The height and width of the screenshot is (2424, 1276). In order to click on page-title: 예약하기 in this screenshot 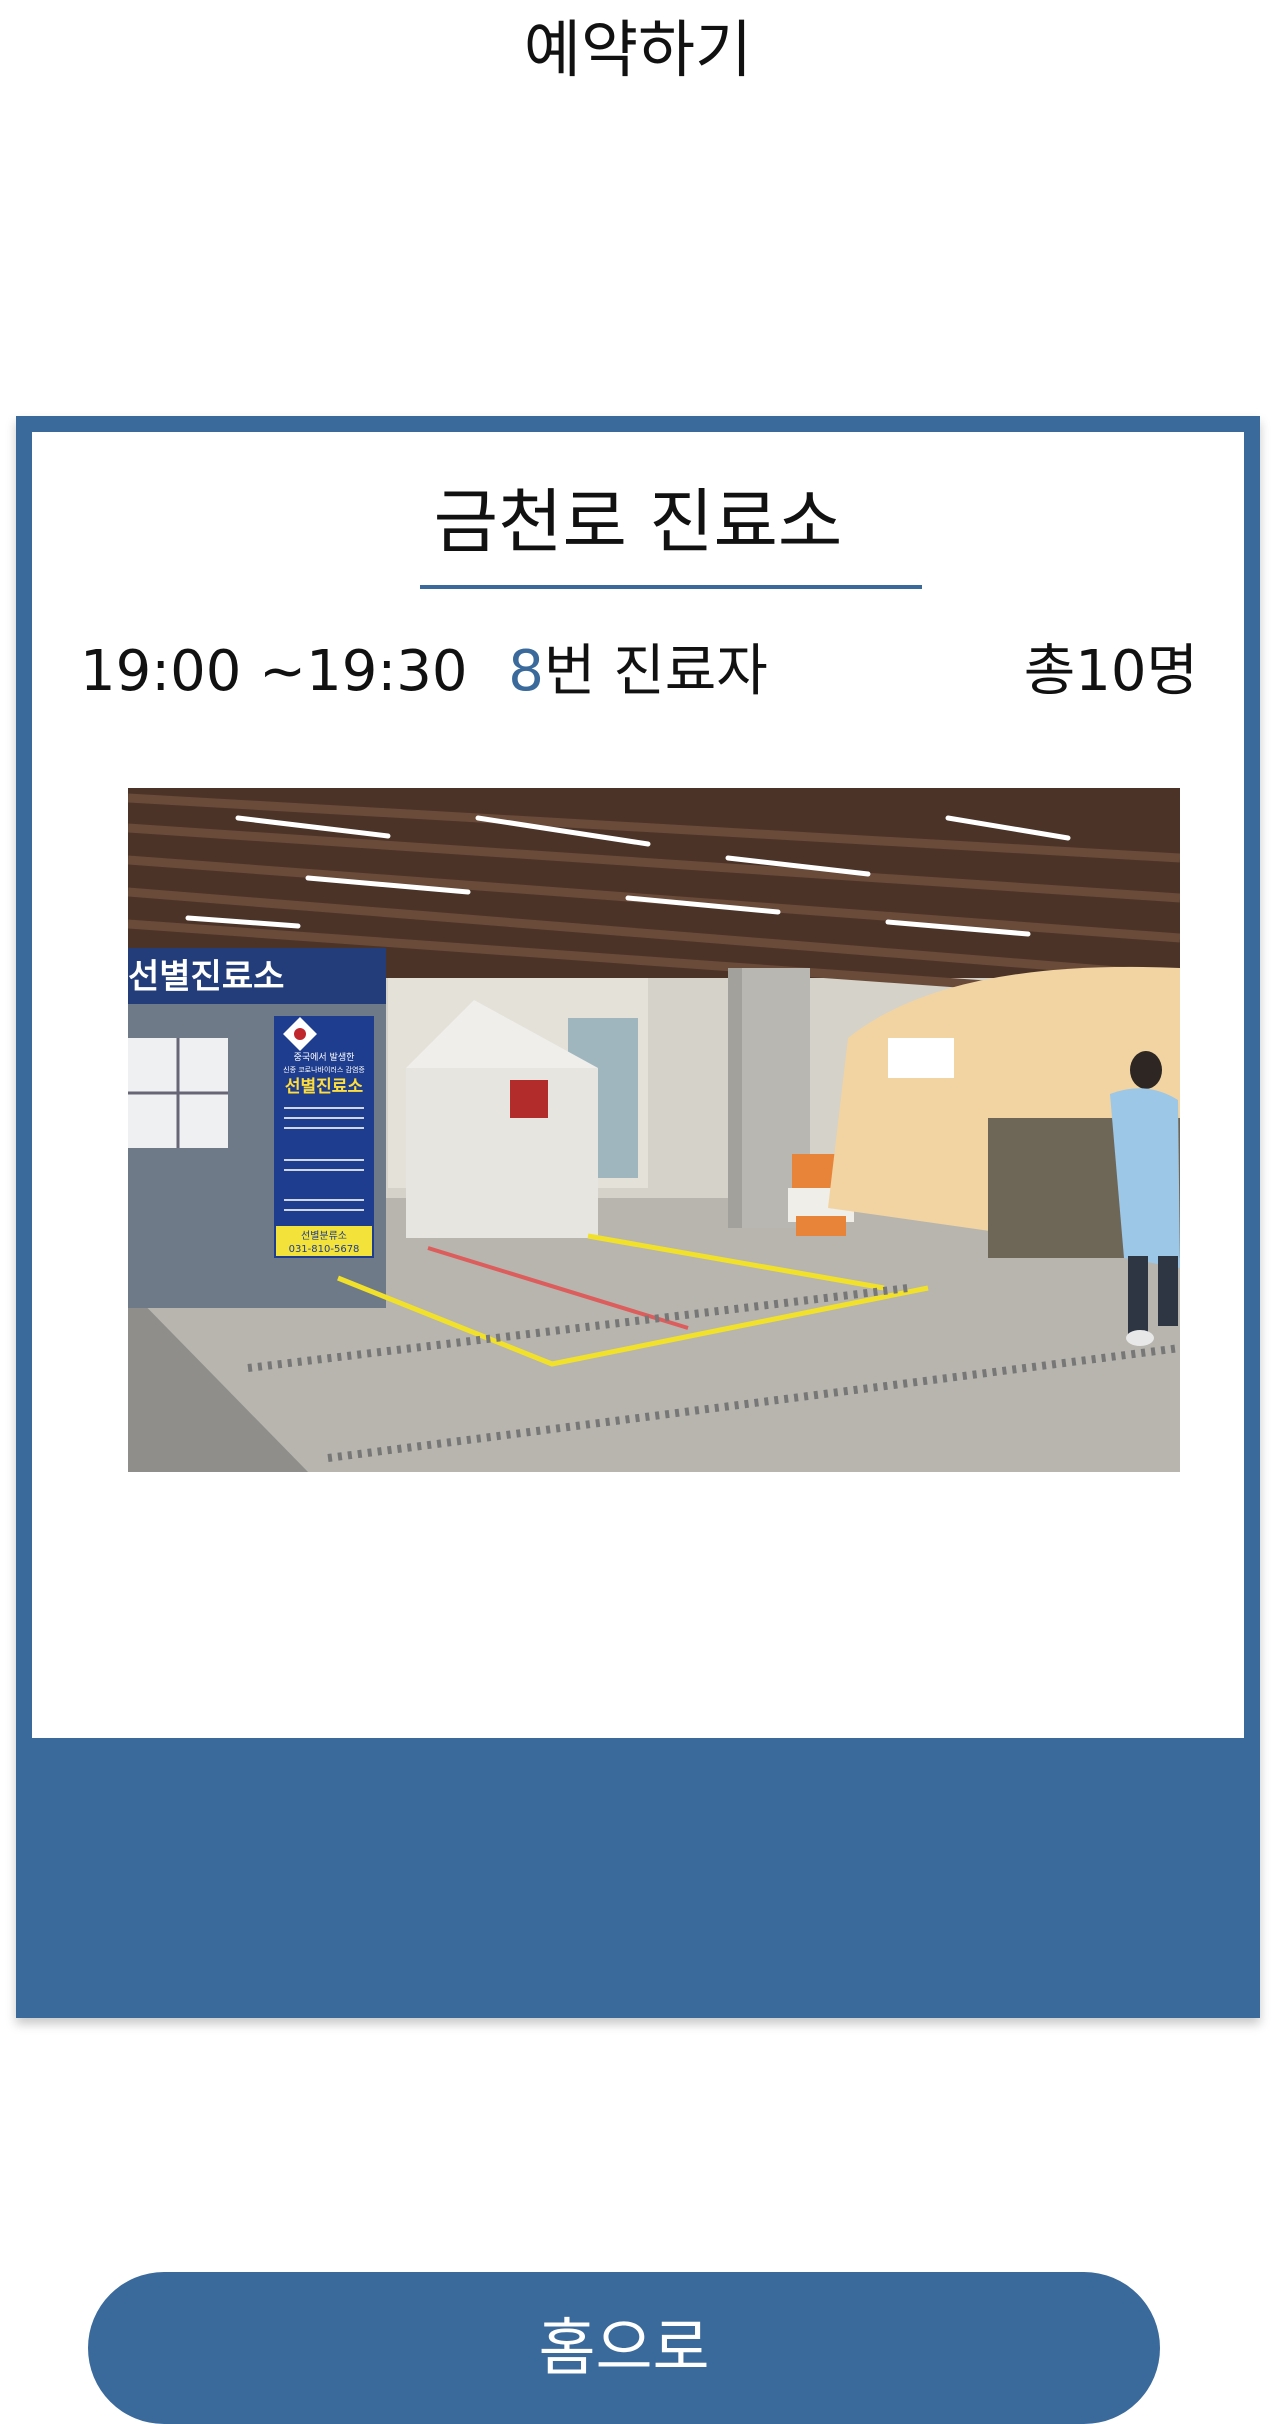, I will do `click(638, 49)`.